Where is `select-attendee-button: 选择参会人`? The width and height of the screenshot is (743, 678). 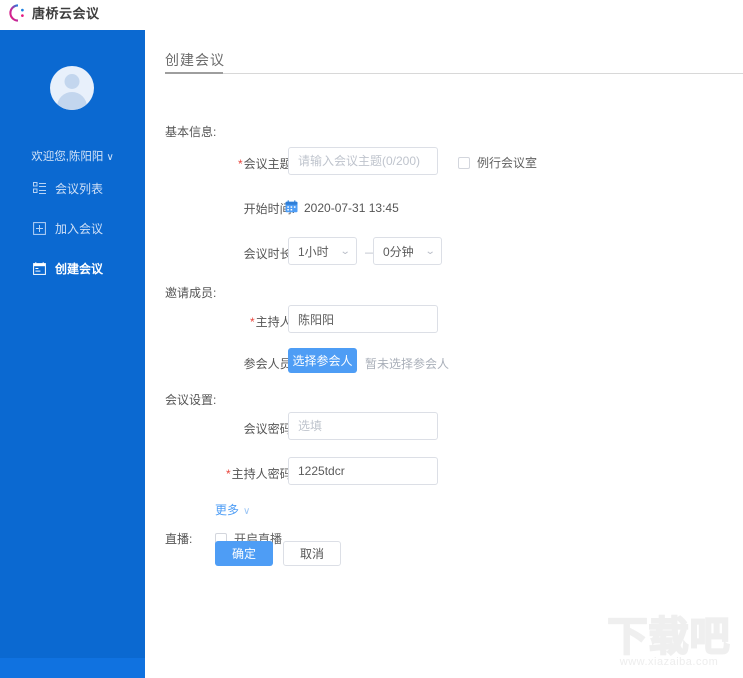
select-attendee-button: 选择参会人 is located at coordinates (322, 360).